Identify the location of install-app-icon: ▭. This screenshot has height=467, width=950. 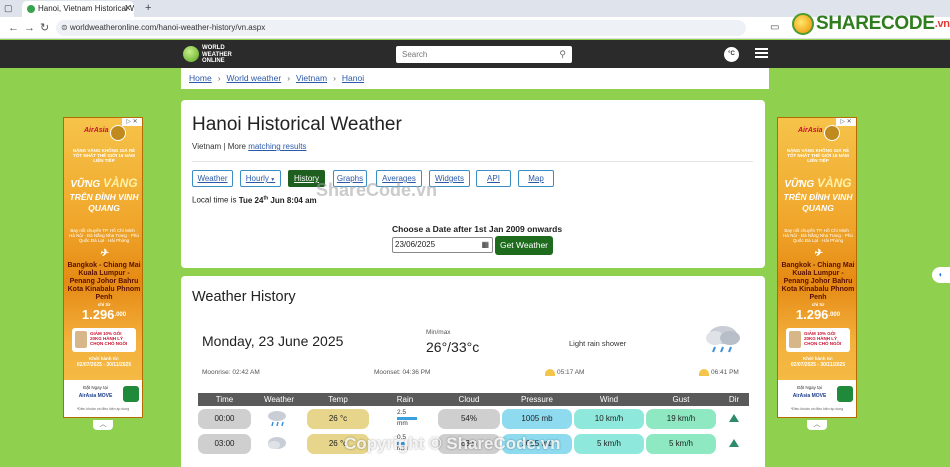
(774, 28).